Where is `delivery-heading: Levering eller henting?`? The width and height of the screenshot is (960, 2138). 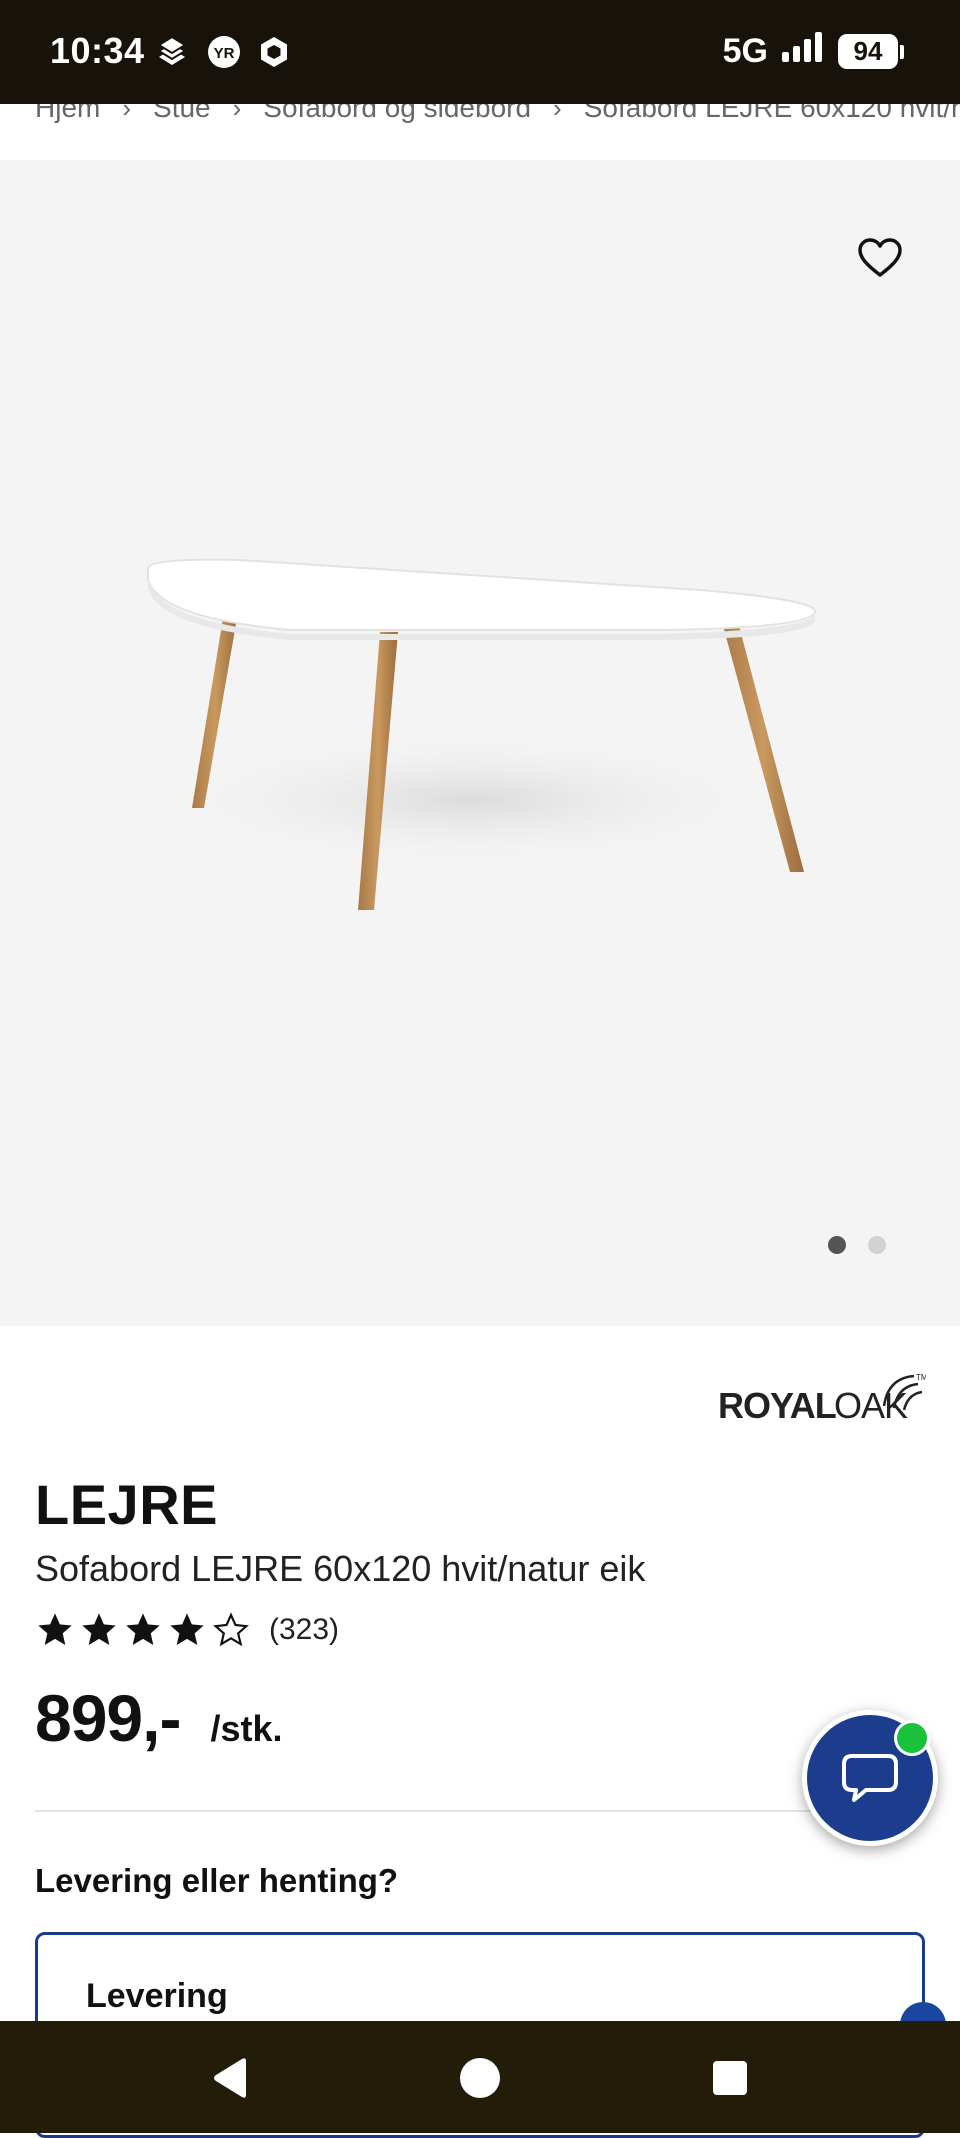
delivery-heading: Levering eller henting? is located at coordinates (217, 1880).